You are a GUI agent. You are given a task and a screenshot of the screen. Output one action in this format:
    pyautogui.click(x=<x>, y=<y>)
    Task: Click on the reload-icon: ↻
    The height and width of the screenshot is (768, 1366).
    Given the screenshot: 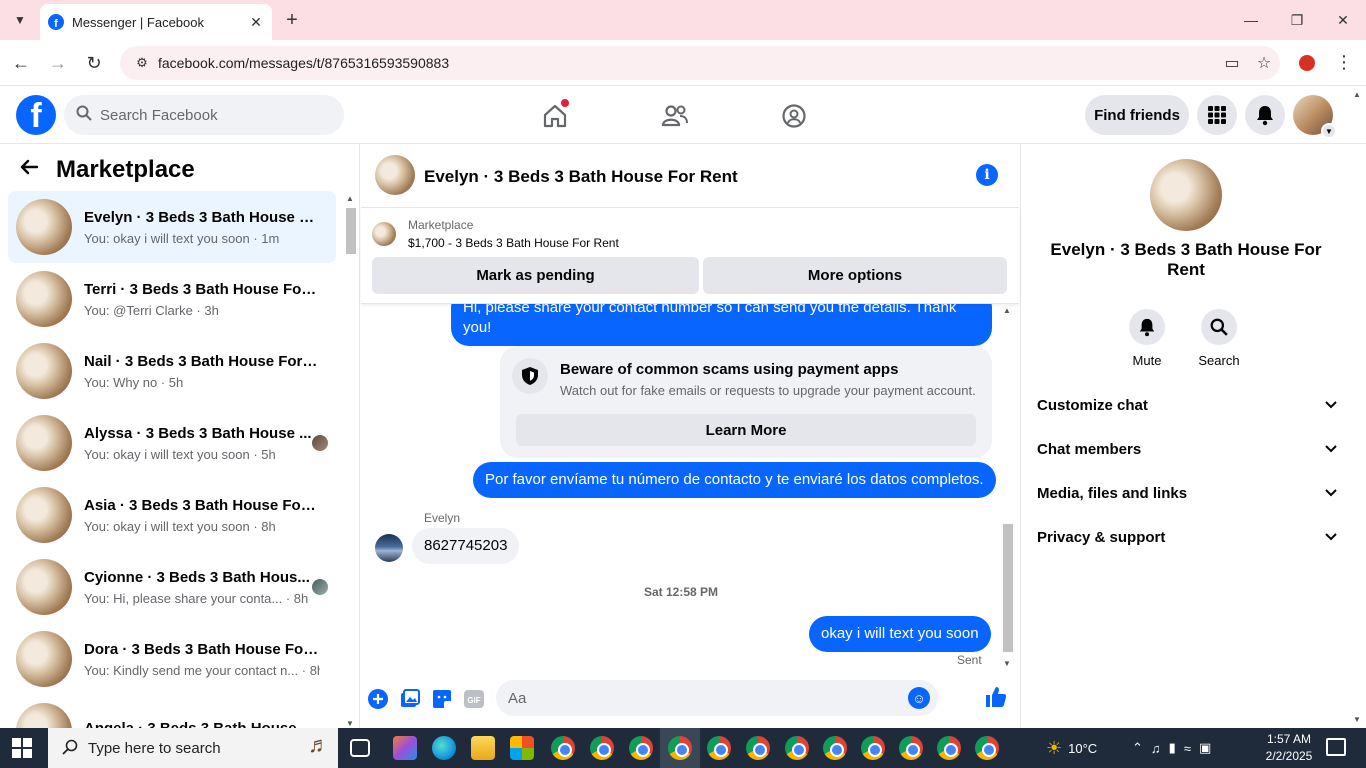 What is the action you would take?
    pyautogui.click(x=94, y=63)
    